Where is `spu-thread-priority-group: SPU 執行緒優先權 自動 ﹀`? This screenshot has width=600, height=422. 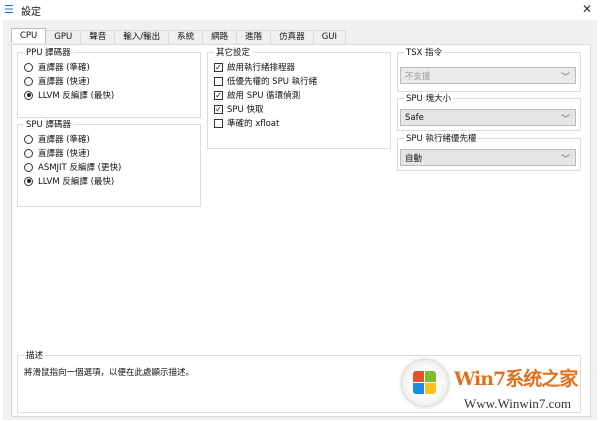
spu-thread-priority-group: SPU 執行緒優先權 自動 ﹀ is located at coordinates (489, 151).